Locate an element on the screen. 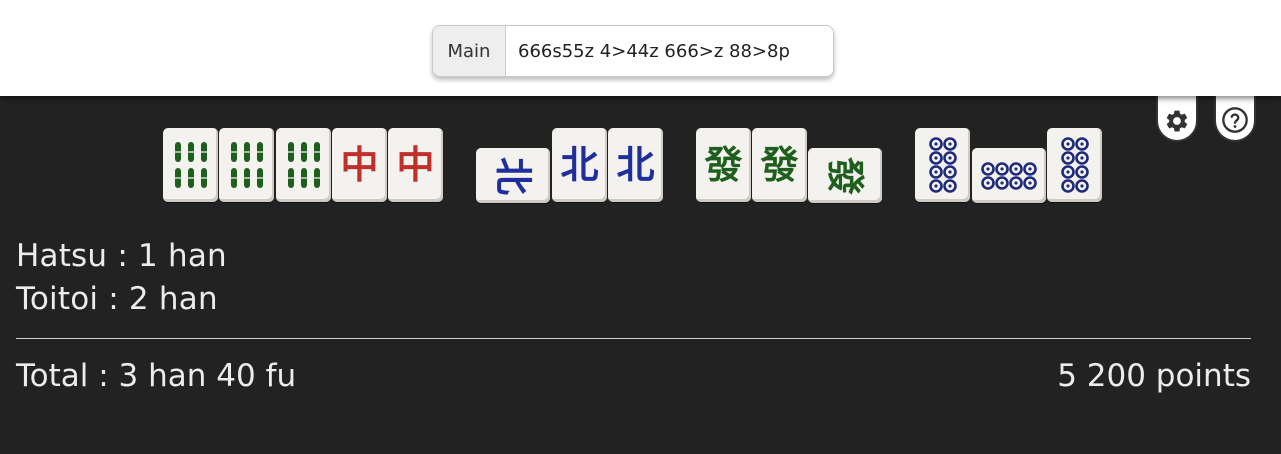  question-icon is located at coordinates (1235, 120).